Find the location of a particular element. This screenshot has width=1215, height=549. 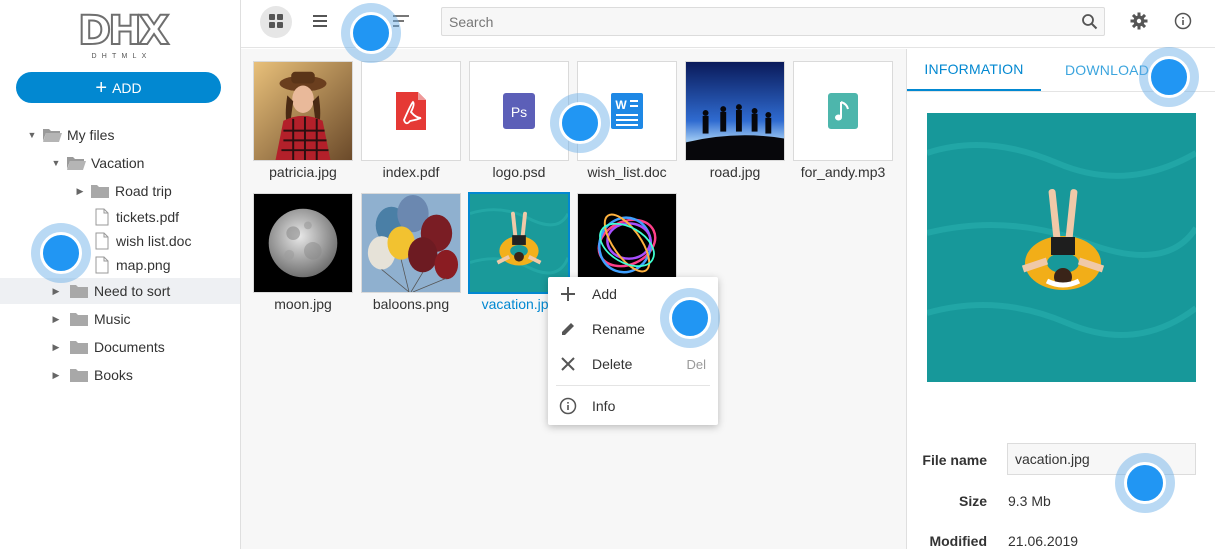

list-view-button is located at coordinates (320, 22).